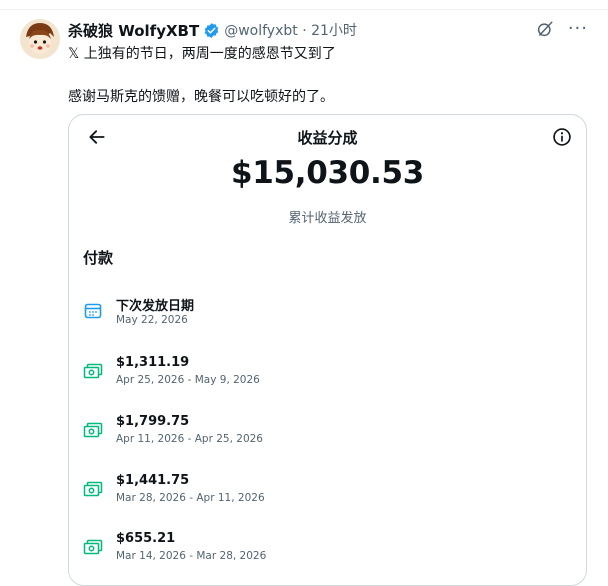 The image size is (608, 586). I want to click on top-divider, so click(304, 9).